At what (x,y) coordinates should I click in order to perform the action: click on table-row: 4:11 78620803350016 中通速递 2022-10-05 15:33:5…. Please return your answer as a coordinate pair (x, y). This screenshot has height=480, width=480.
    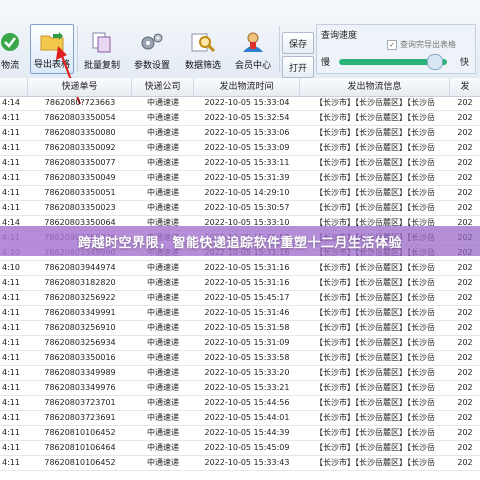
    Looking at the image, I should click on (240, 358).